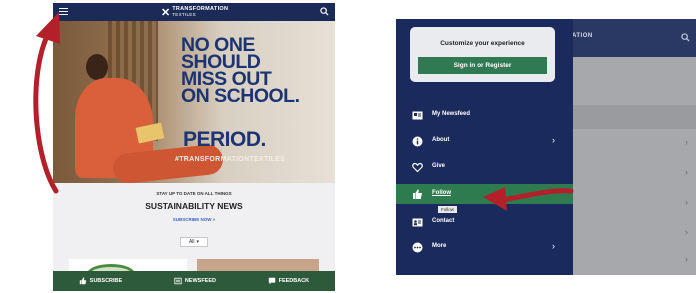  I want to click on sign-in-register-button: Sign in or Register, so click(482, 65).